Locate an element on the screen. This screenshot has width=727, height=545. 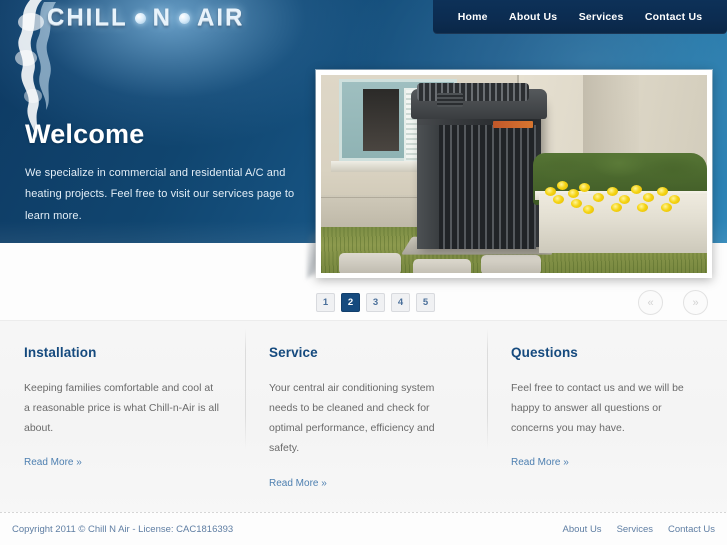
column-title-questions: Questions is located at coordinates (544, 352).